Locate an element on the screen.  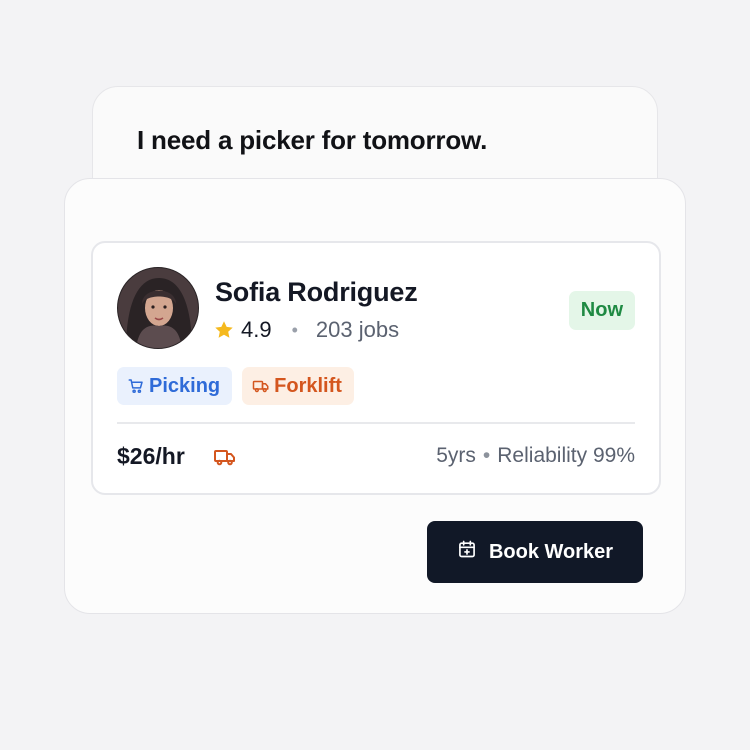
star-icon is located at coordinates (224, 330).